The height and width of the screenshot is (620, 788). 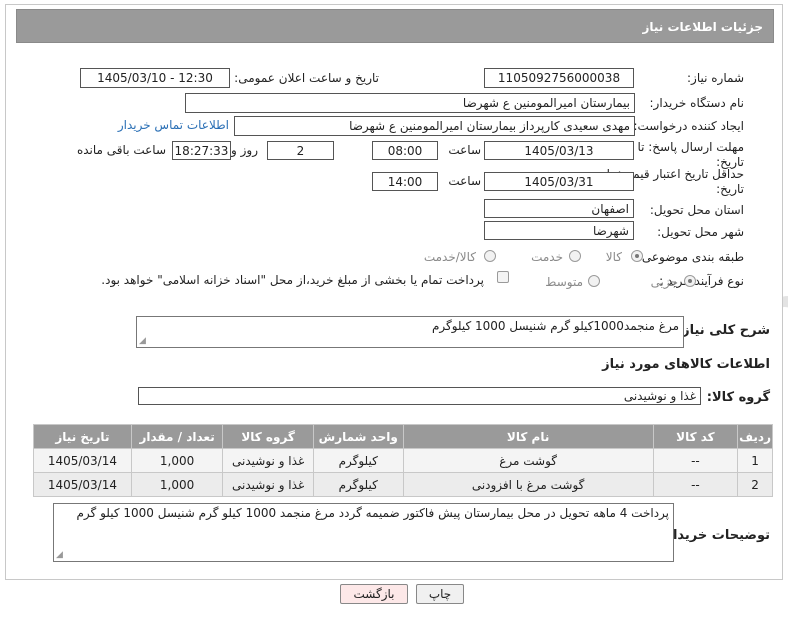 I want to click on print-button: چاپ, so click(x=440, y=594).